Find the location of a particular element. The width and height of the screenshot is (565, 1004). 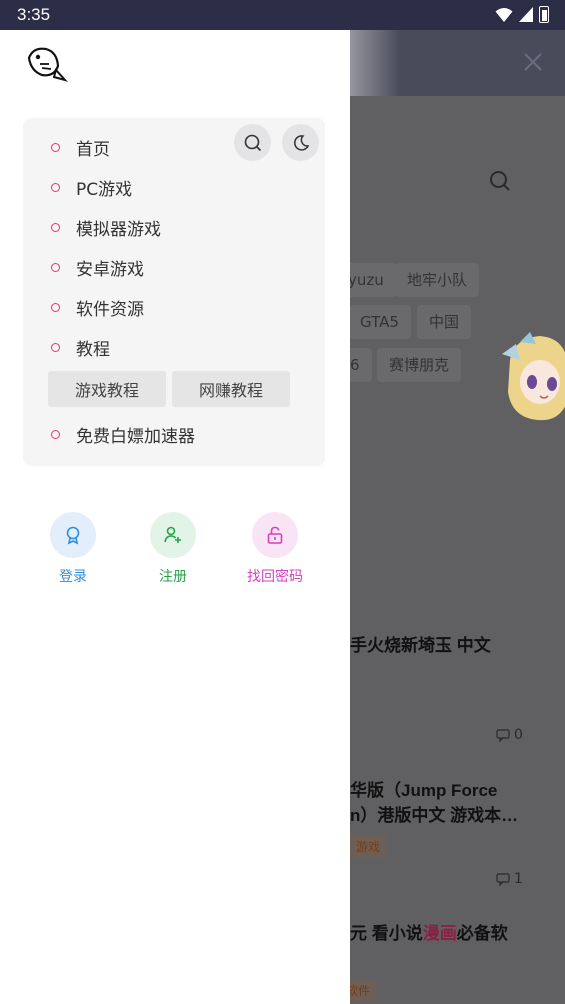

status-time: 3:35 is located at coordinates (34, 14).